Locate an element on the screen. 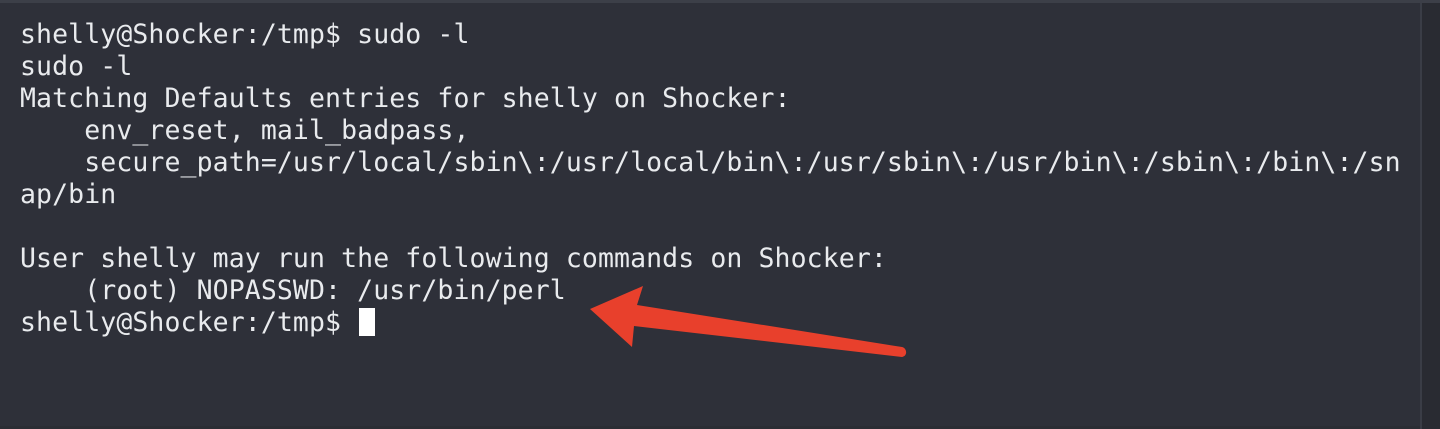  annotation-arrow-shape is located at coordinates (748, 321).